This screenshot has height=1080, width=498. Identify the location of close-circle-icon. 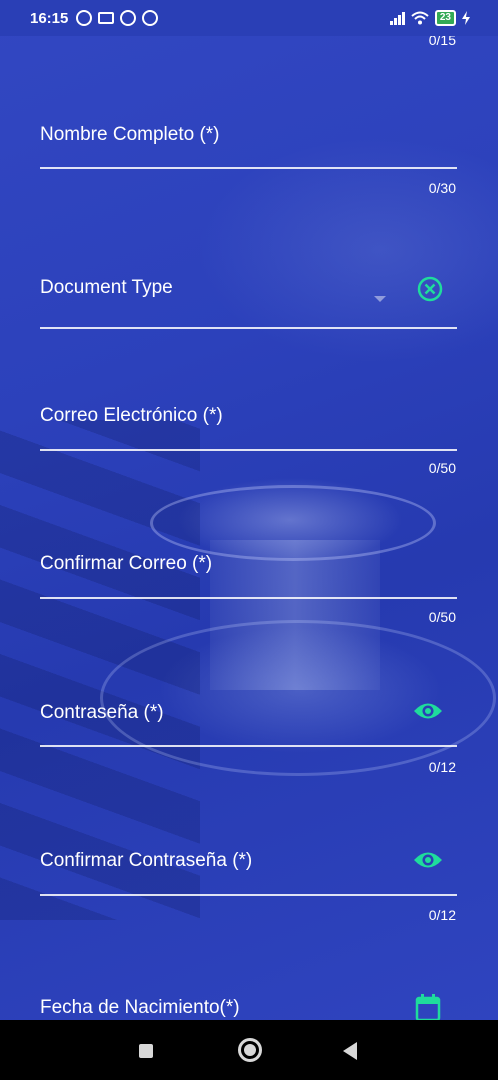
(430, 289).